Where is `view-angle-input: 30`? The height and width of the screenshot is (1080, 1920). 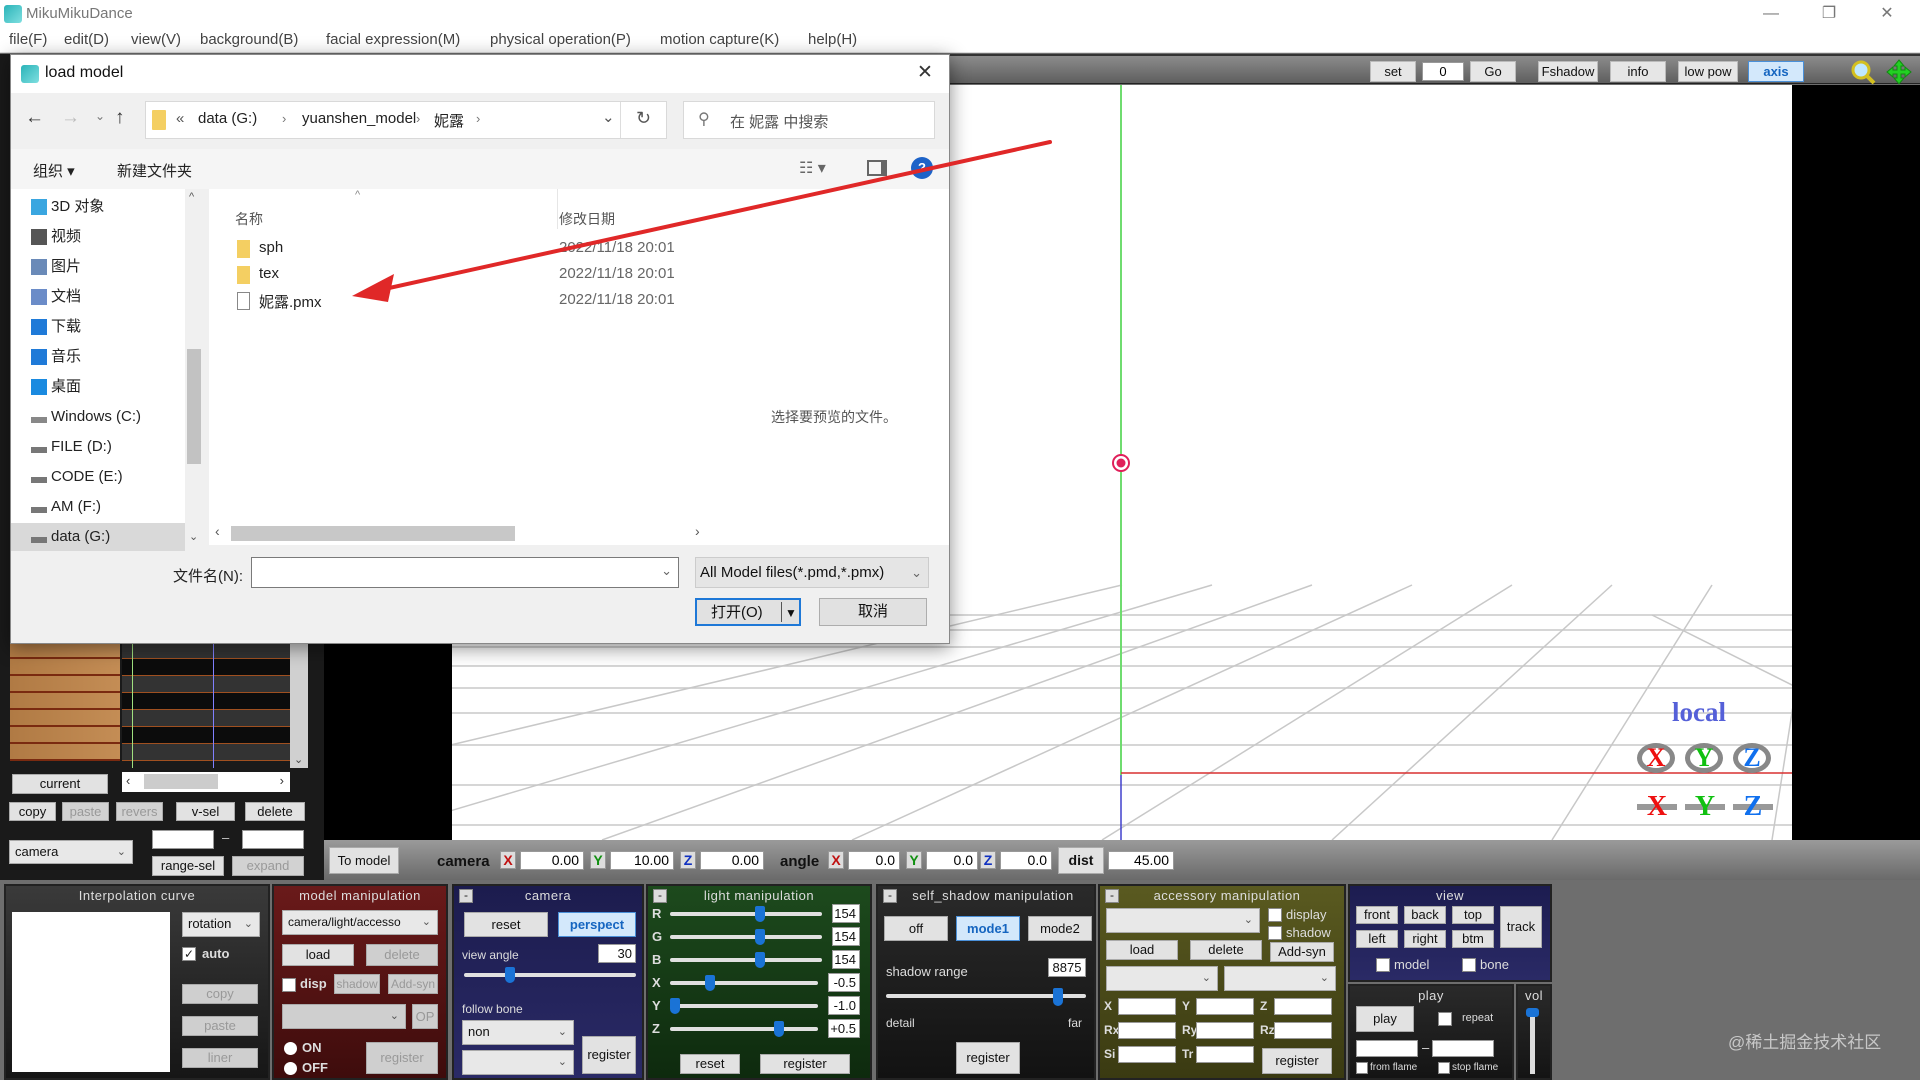 view-angle-input: 30 is located at coordinates (617, 953).